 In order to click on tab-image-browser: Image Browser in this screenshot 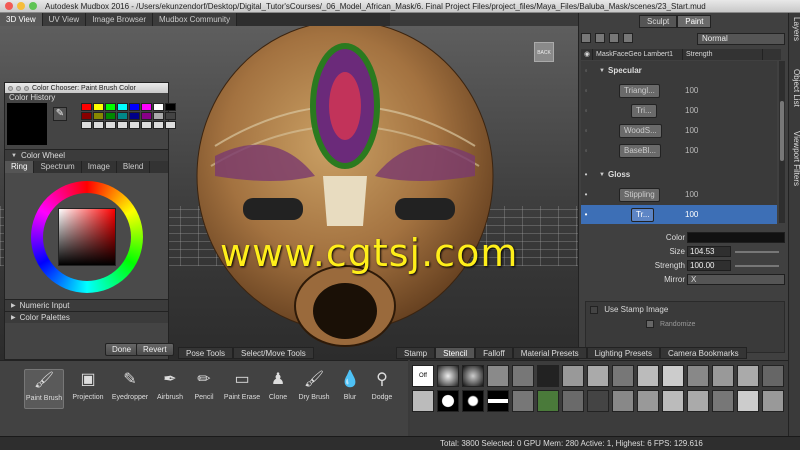, I will do `click(119, 19)`.